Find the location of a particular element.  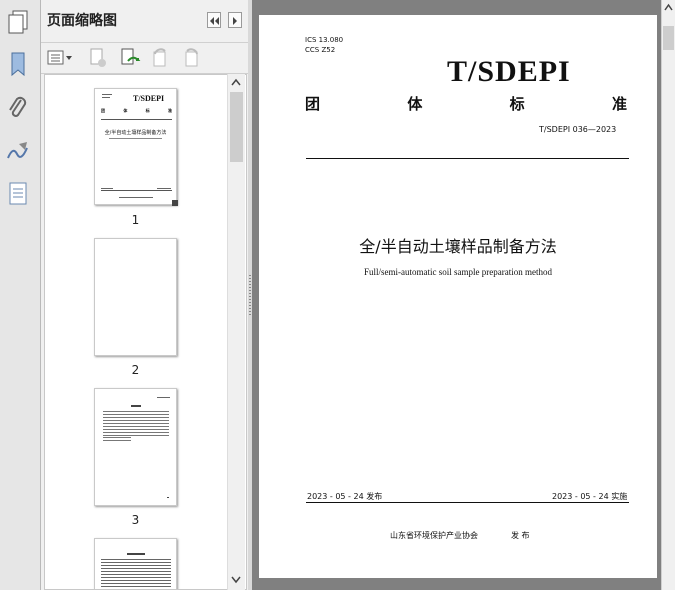

paperclip-icon is located at coordinates (18, 108).